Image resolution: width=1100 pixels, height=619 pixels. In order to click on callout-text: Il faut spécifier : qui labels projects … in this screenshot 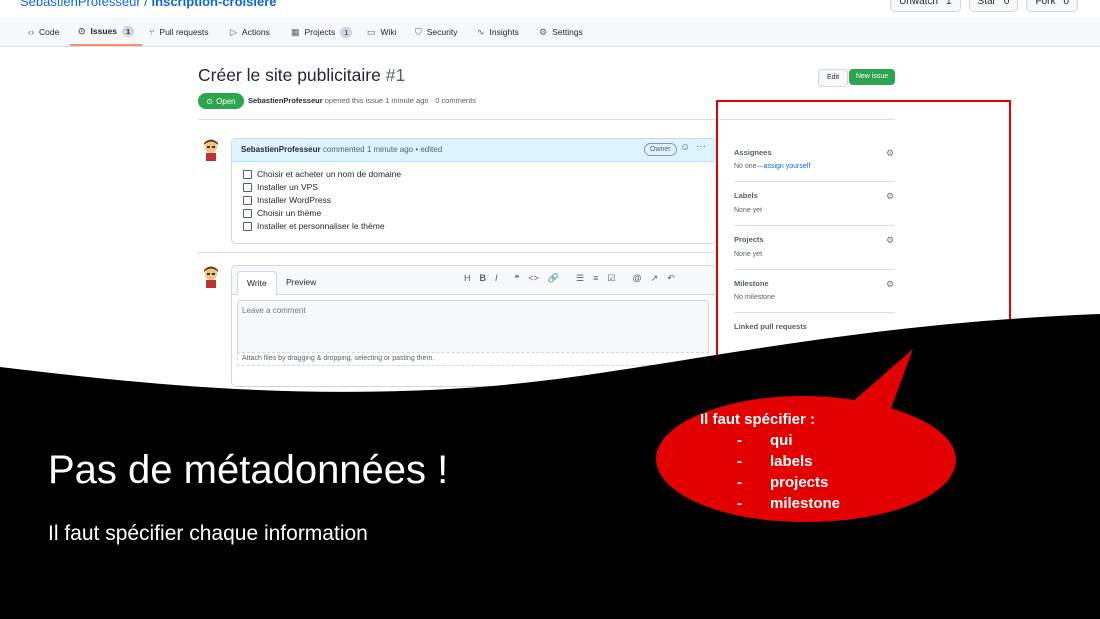, I will do `click(770, 461)`.